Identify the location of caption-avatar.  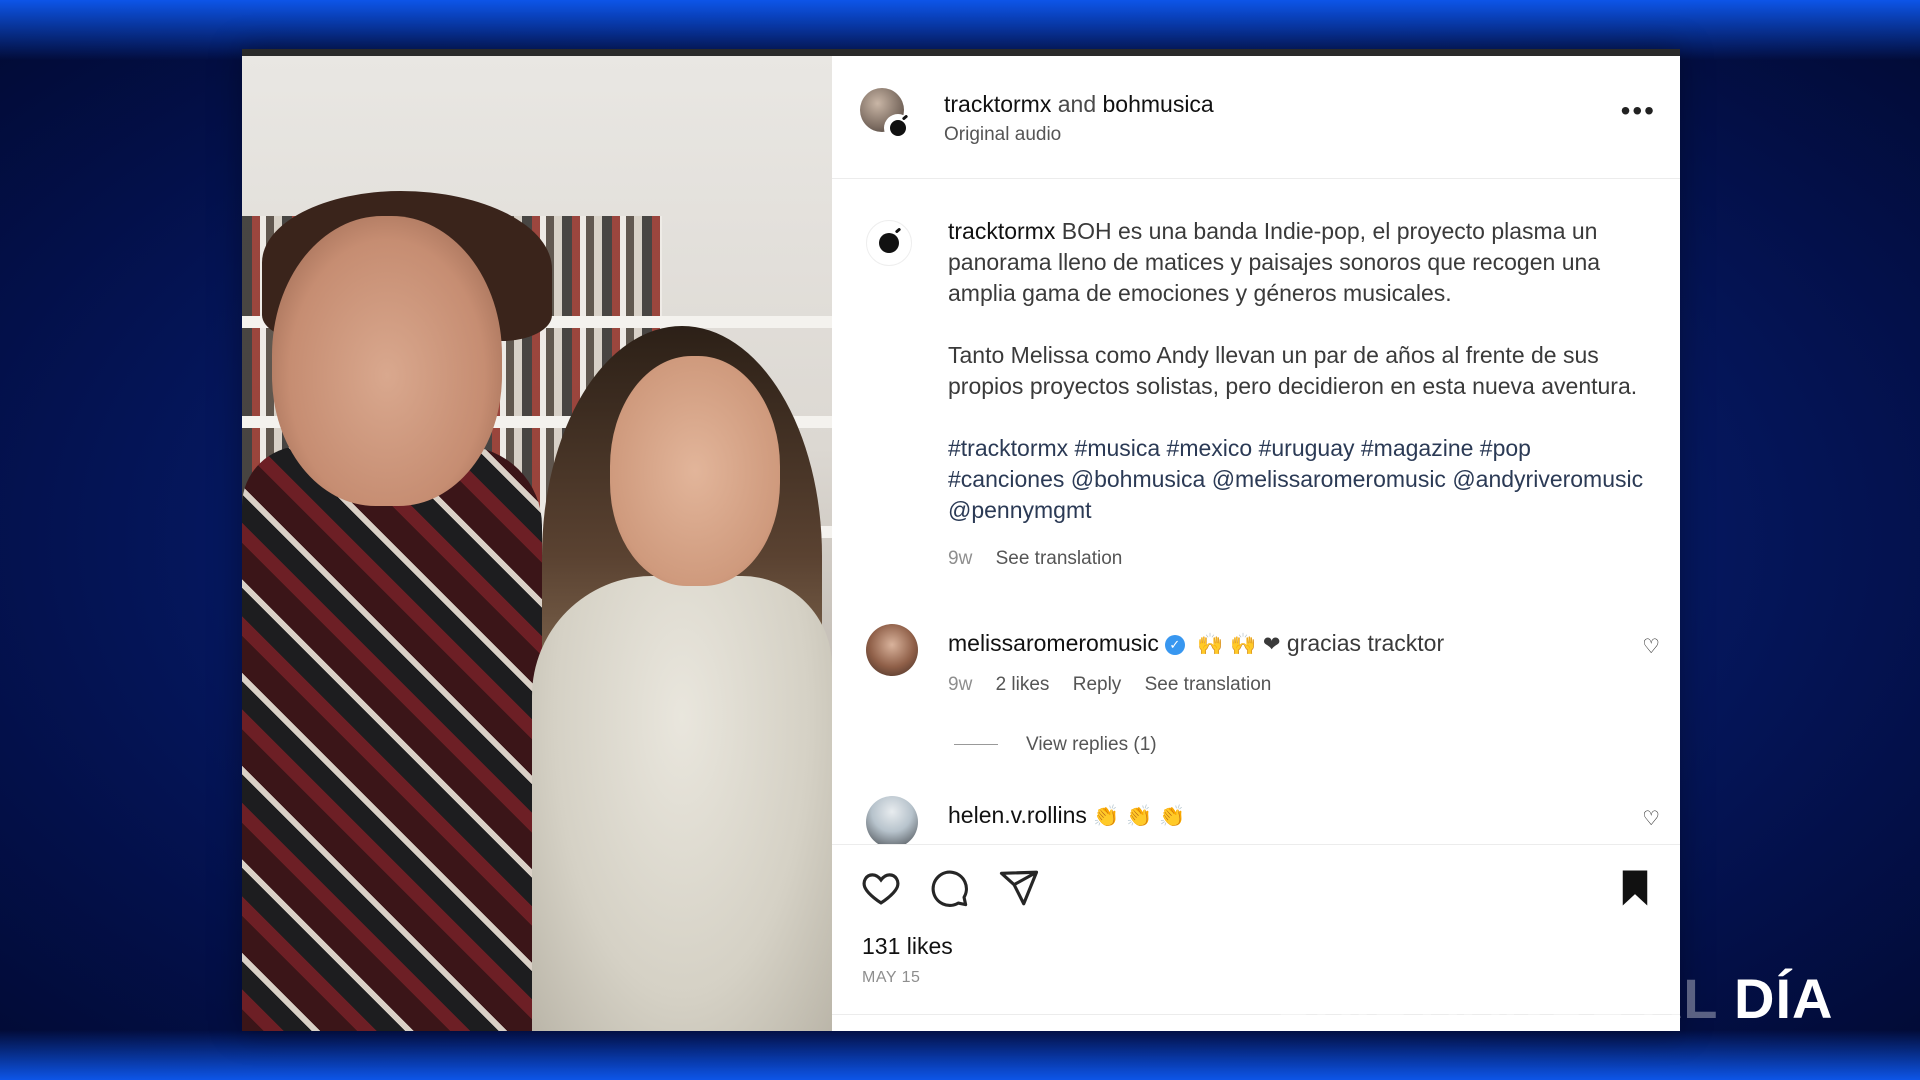
(889, 243).